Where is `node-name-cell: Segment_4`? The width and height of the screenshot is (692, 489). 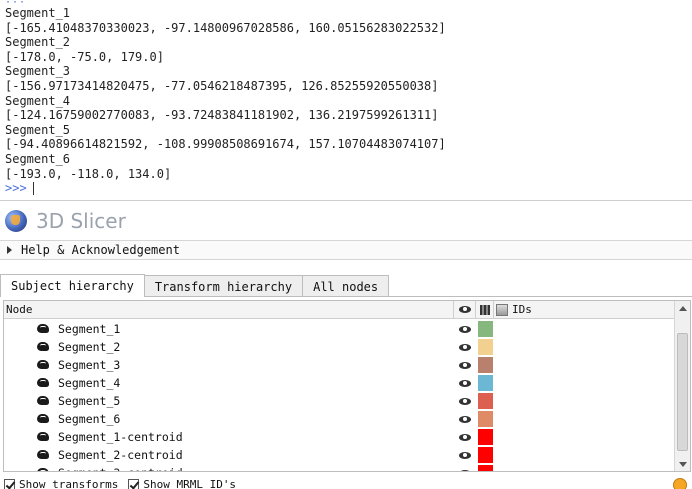
node-name-cell: Segment_4 is located at coordinates (229, 383).